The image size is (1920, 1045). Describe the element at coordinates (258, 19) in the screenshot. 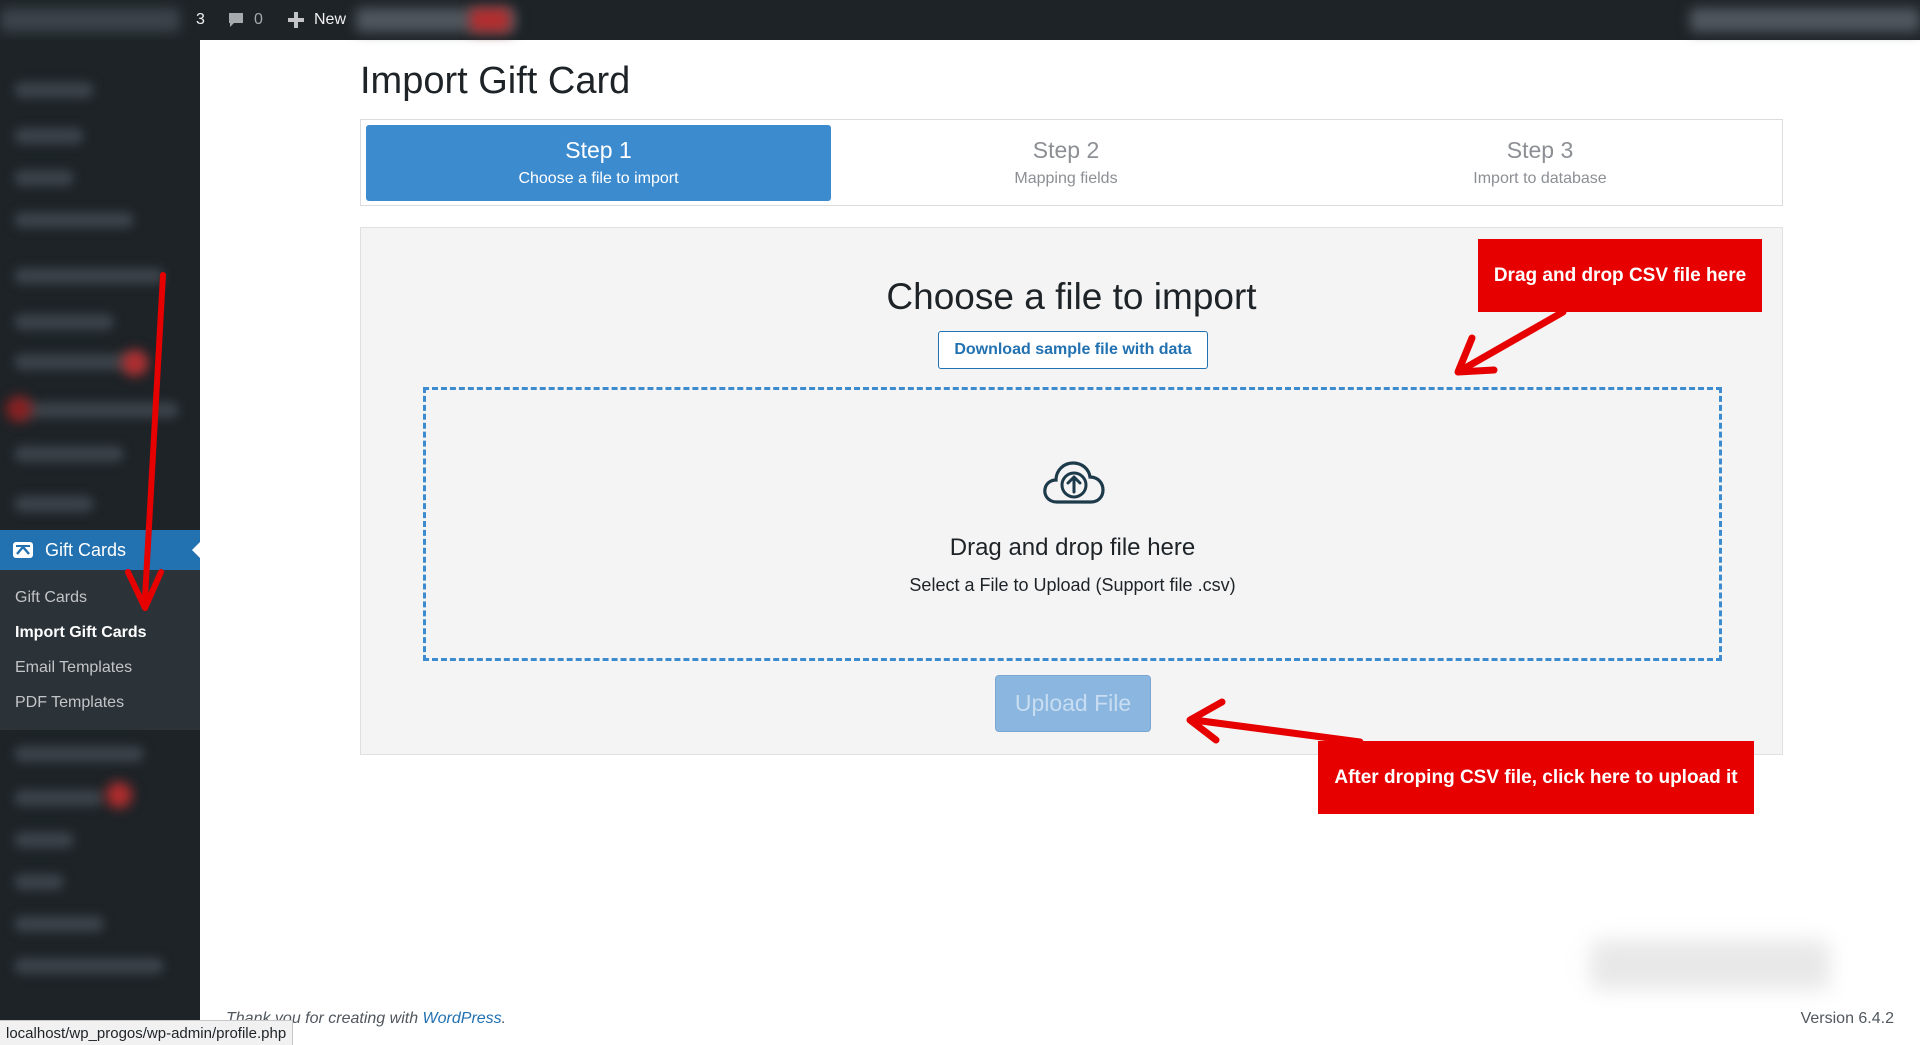

I see `comments-count: 0` at that location.